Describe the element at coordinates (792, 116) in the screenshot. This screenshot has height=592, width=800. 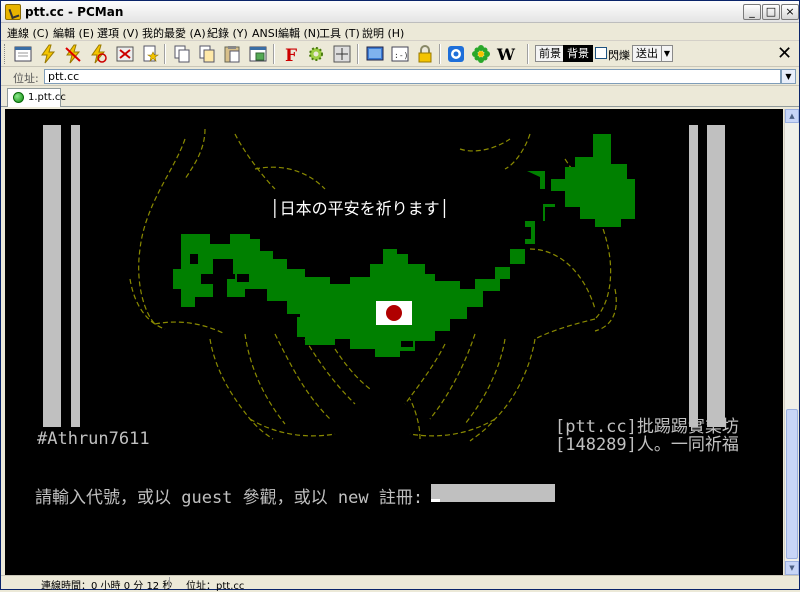
I see `scroll-up-icon: ▲` at that location.